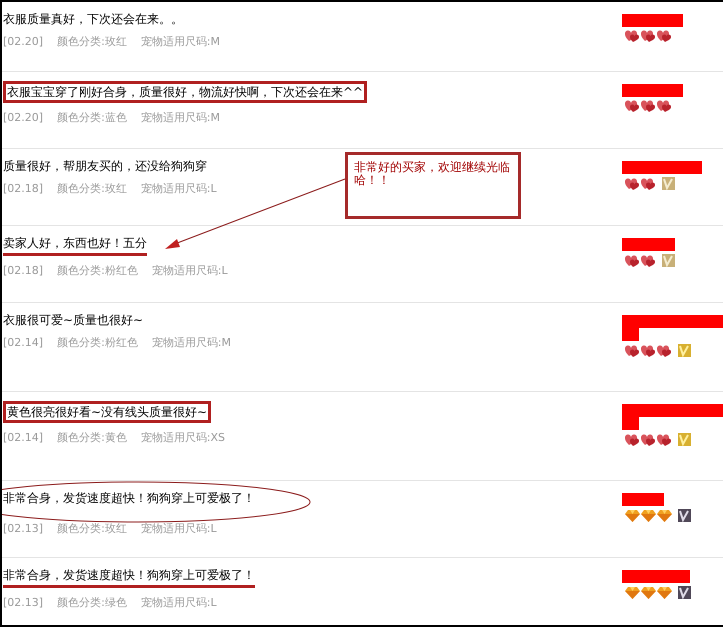 The height and width of the screenshot is (627, 723). Describe the element at coordinates (75, 245) in the screenshot. I see `review-comment: 卖家人好，东西也好！五分` at that location.